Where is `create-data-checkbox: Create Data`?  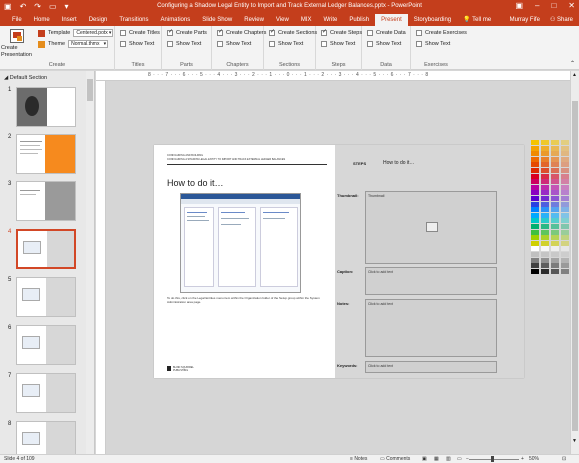
create-data-checkbox: Create Data is located at coordinates (386, 33).